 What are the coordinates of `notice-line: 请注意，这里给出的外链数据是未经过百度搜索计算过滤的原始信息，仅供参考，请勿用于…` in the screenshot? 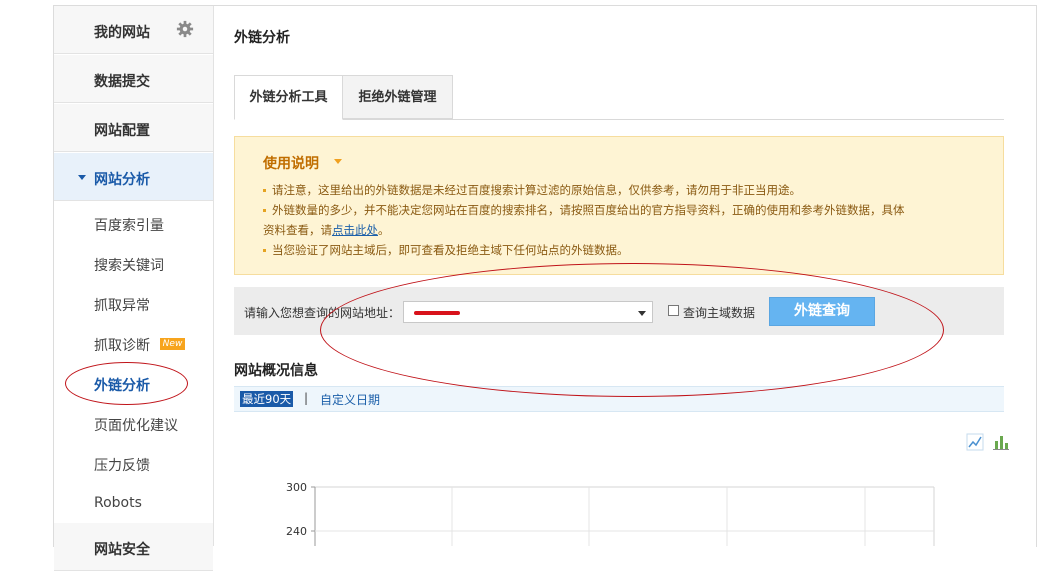 It's located at (532, 190).